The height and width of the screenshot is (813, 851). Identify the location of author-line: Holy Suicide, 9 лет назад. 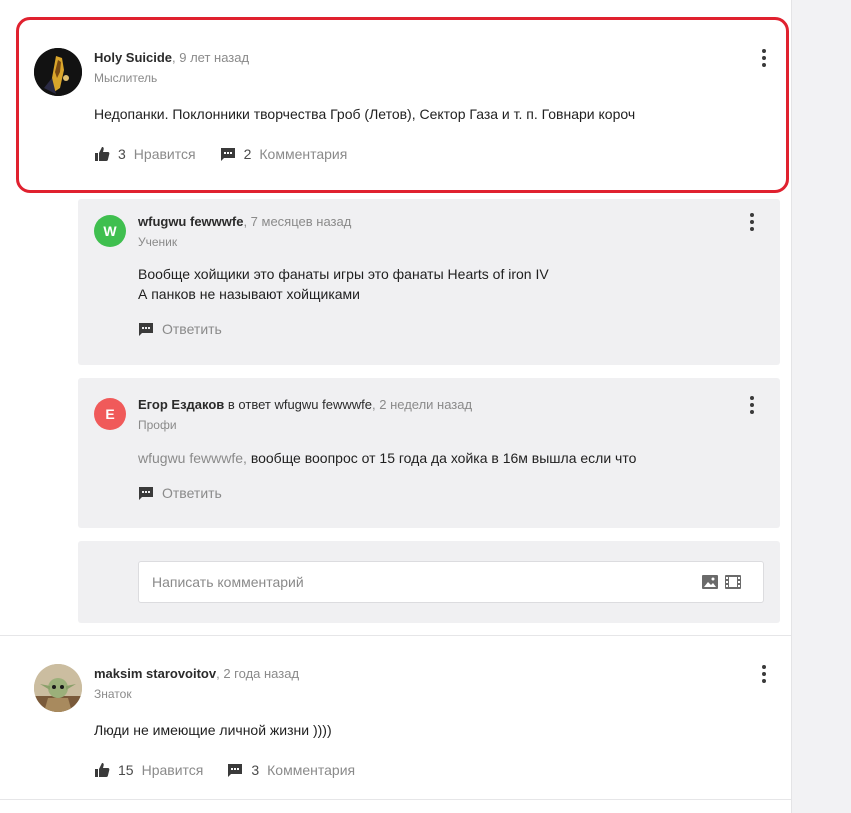
(171, 57).